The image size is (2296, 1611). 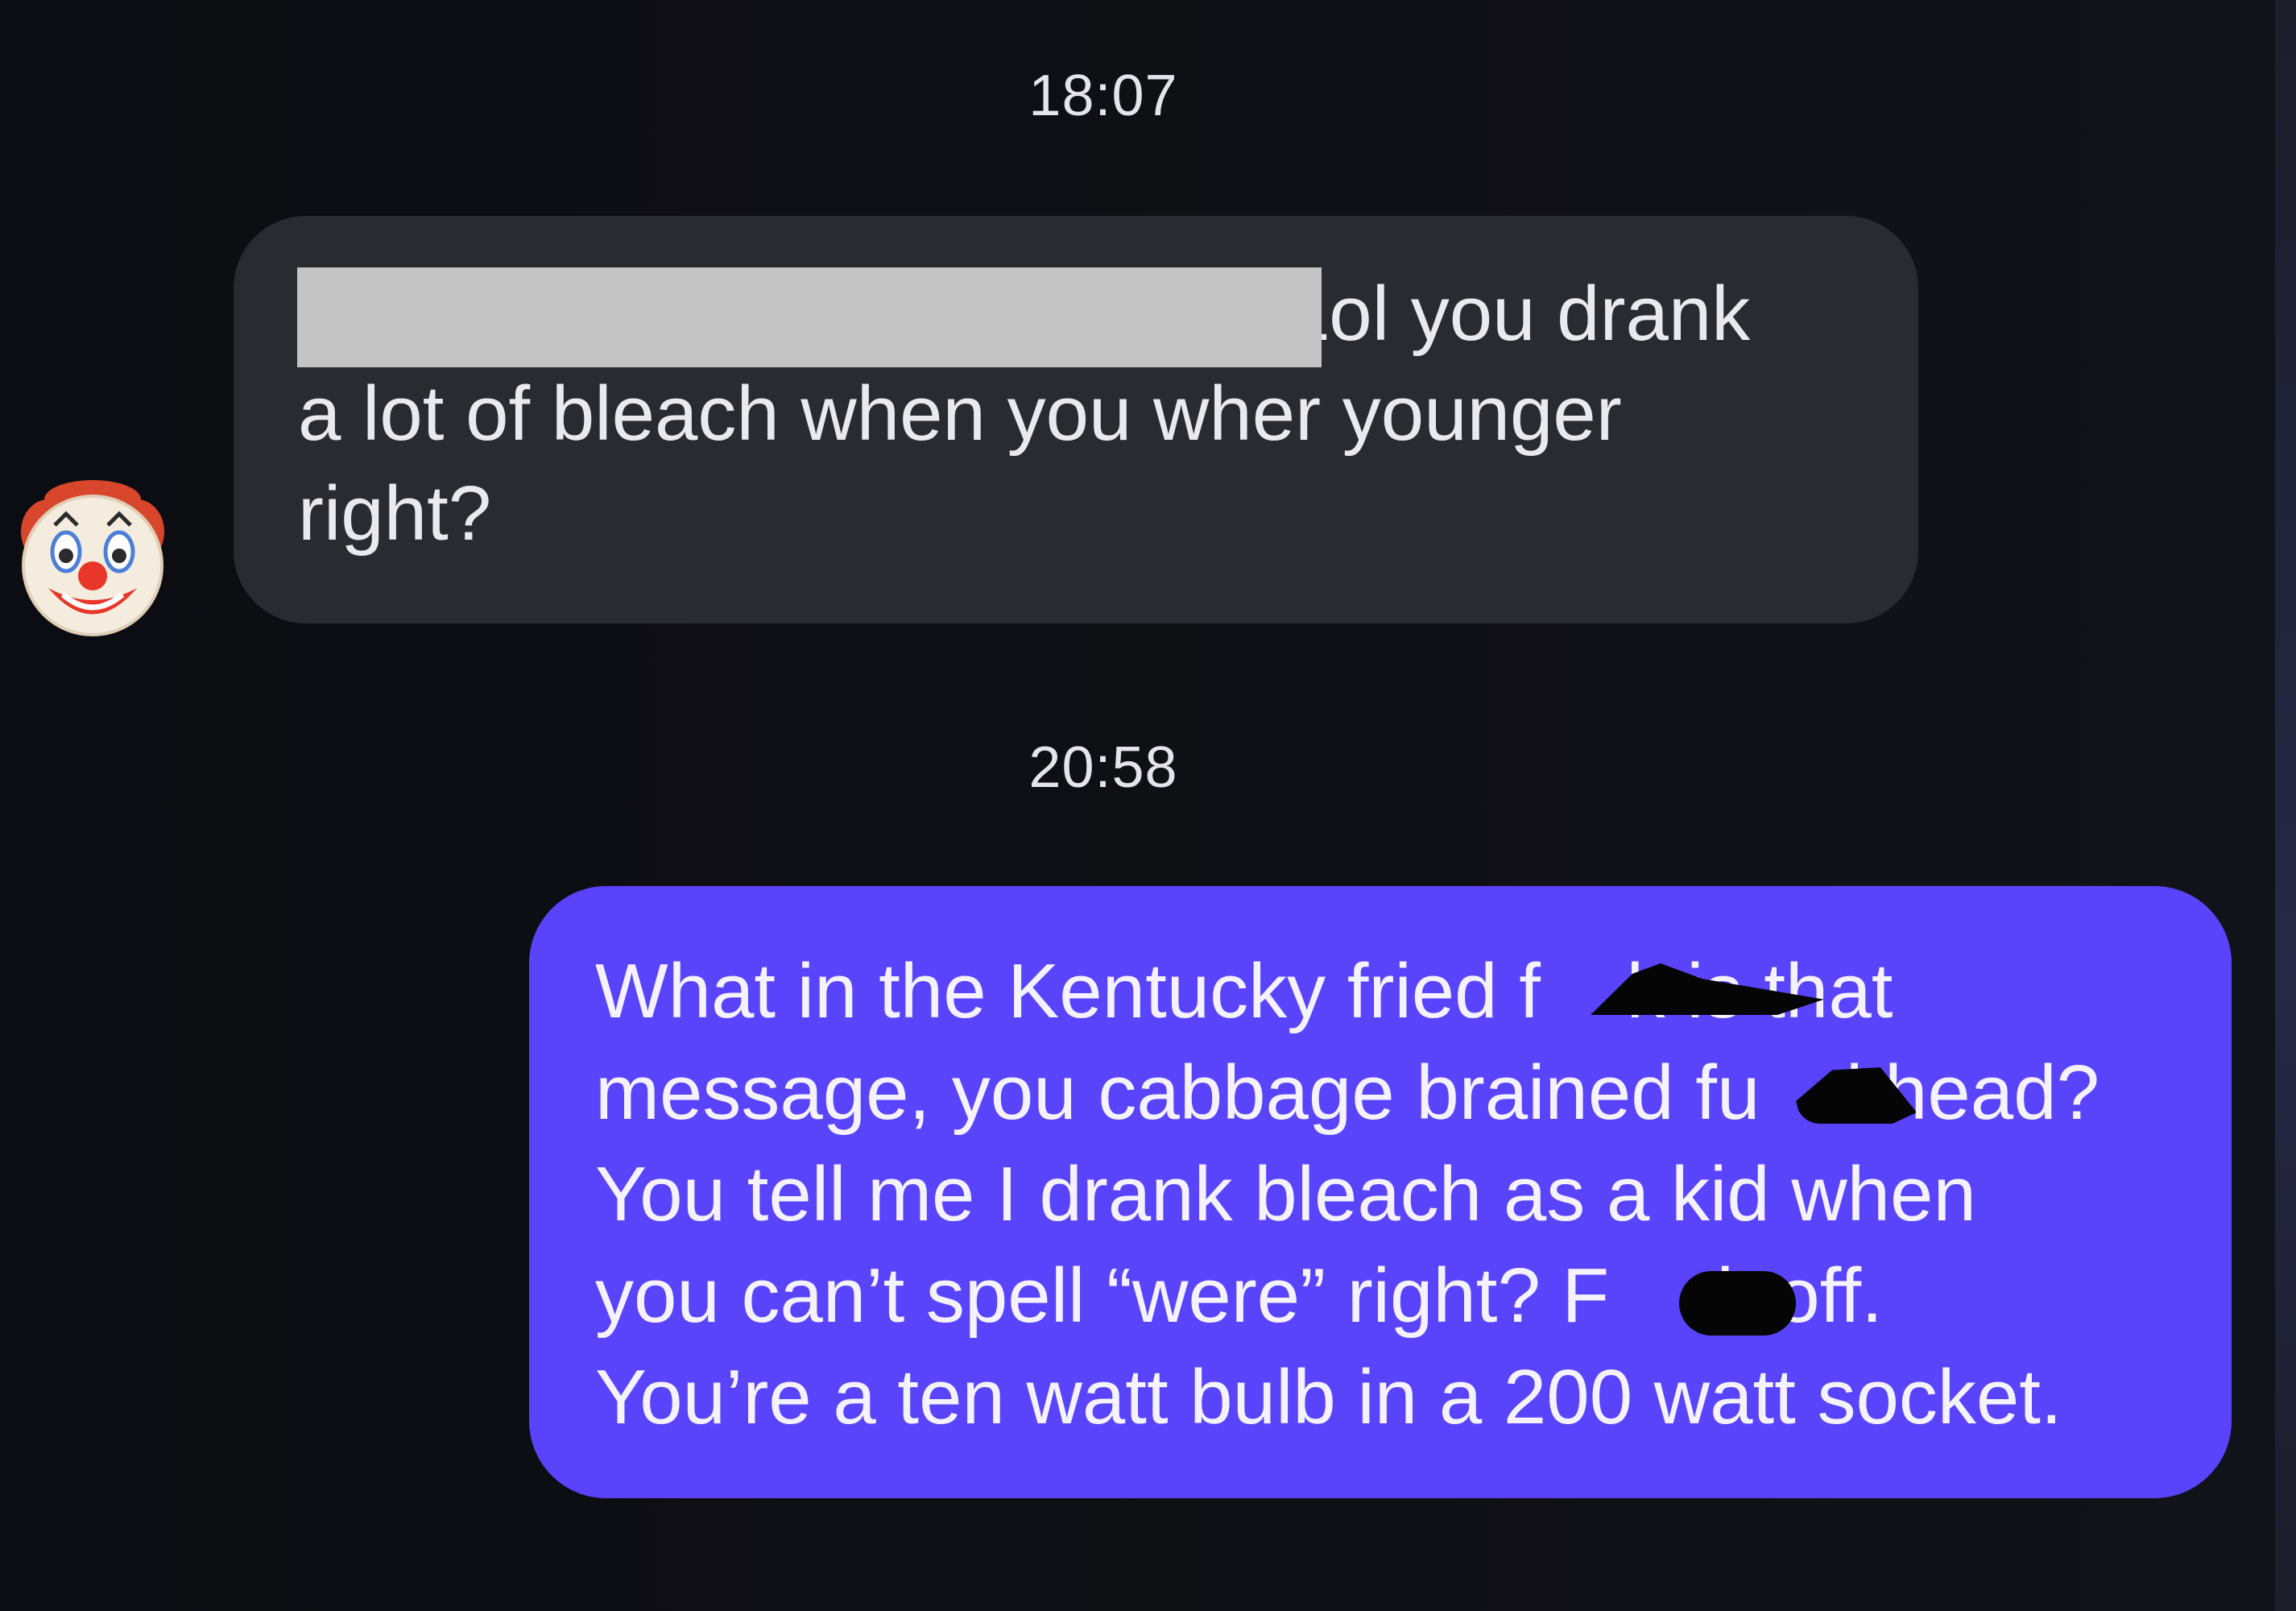 What do you see at coordinates (92, 555) in the screenshot?
I see `clown-face-emoji-icon` at bounding box center [92, 555].